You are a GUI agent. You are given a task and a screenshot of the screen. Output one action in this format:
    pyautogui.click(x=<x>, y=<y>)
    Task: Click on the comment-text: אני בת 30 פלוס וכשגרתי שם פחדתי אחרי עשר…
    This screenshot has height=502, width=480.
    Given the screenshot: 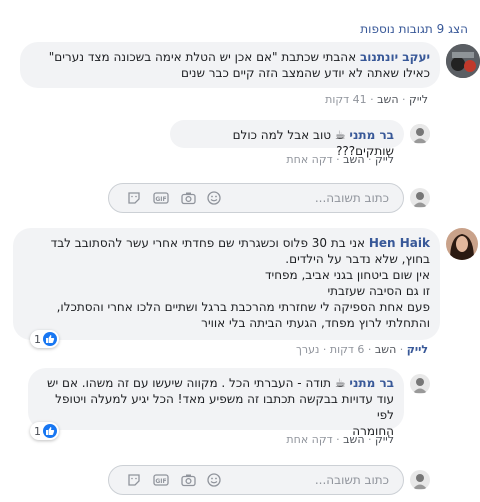 What is the action you would take?
    pyautogui.click(x=208, y=243)
    